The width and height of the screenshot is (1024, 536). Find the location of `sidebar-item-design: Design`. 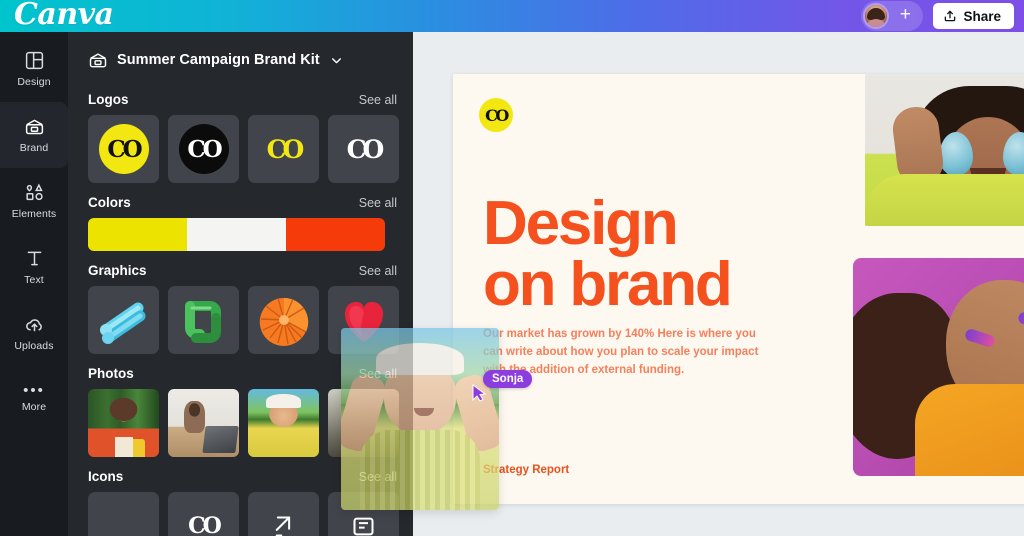

sidebar-item-design: Design is located at coordinates (34, 69).